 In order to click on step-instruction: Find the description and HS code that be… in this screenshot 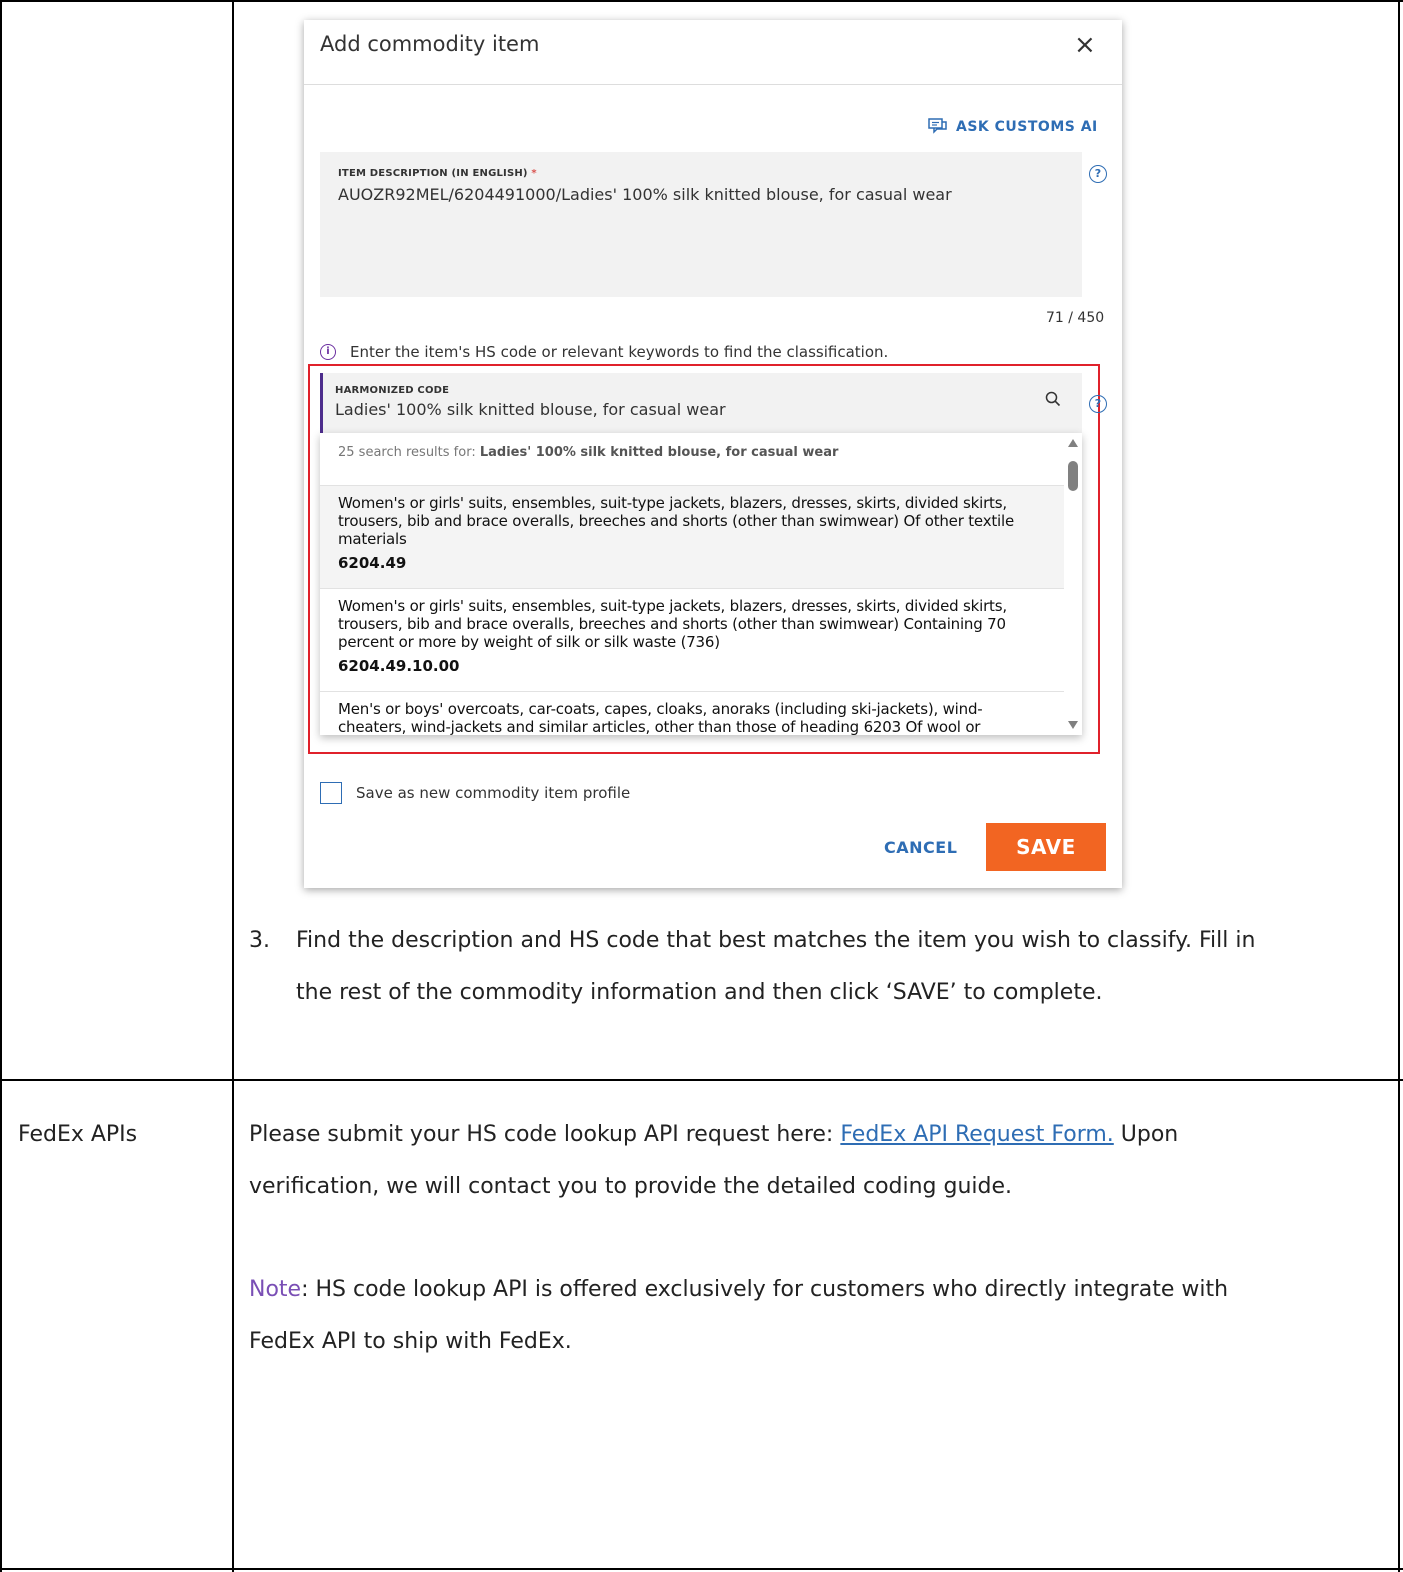, I will do `click(838, 967)`.